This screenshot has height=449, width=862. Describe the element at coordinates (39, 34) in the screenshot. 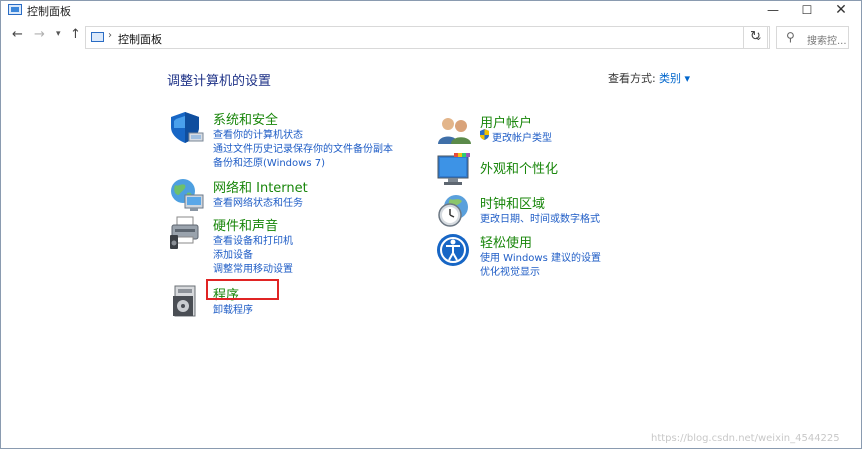

I see `forward-button: →` at that location.